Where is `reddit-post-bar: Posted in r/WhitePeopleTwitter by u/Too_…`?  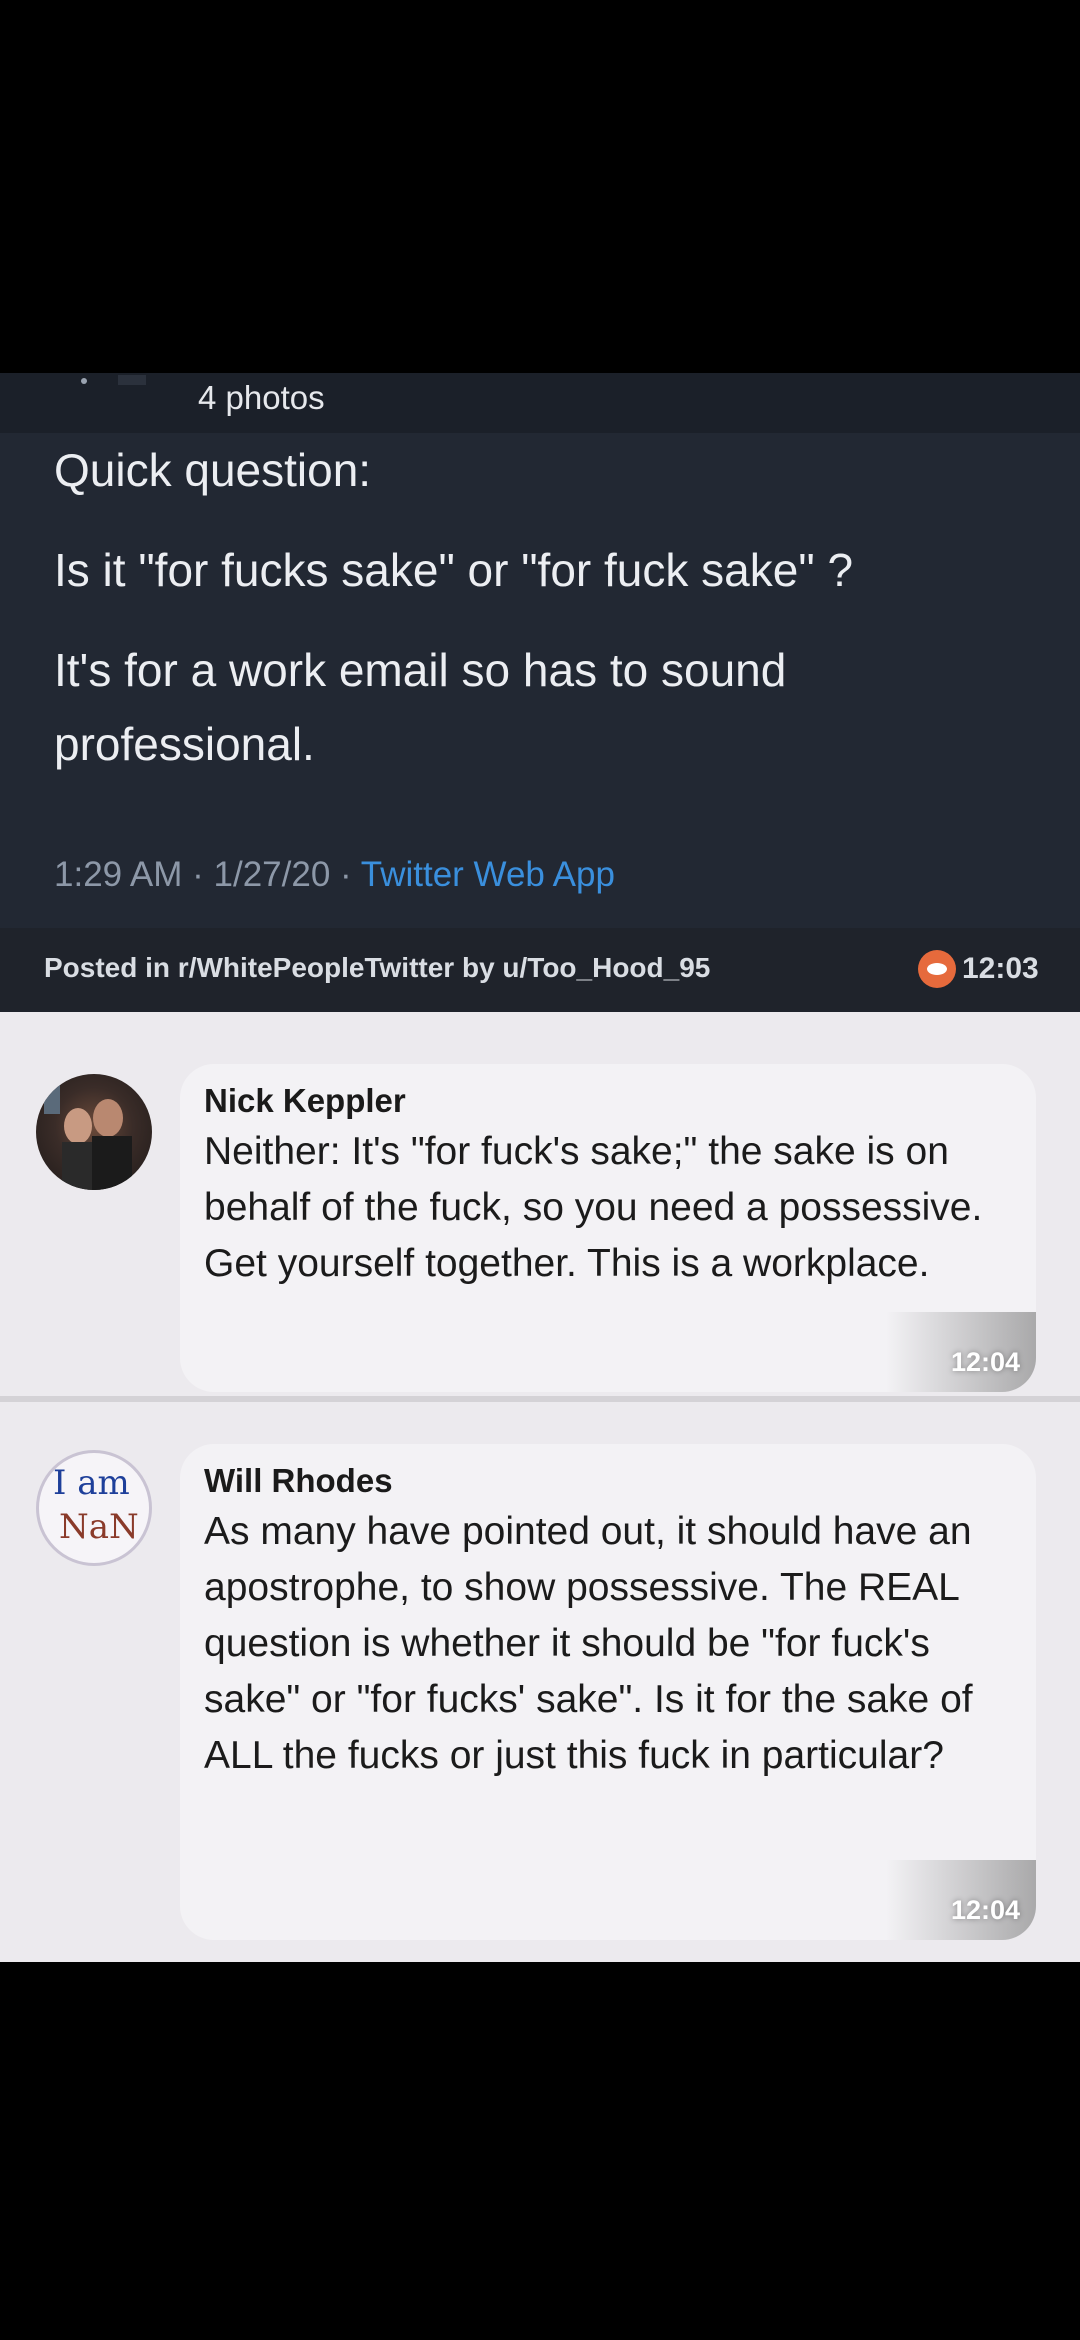 reddit-post-bar: Posted in r/WhitePeopleTwitter by u/Too_… is located at coordinates (540, 970).